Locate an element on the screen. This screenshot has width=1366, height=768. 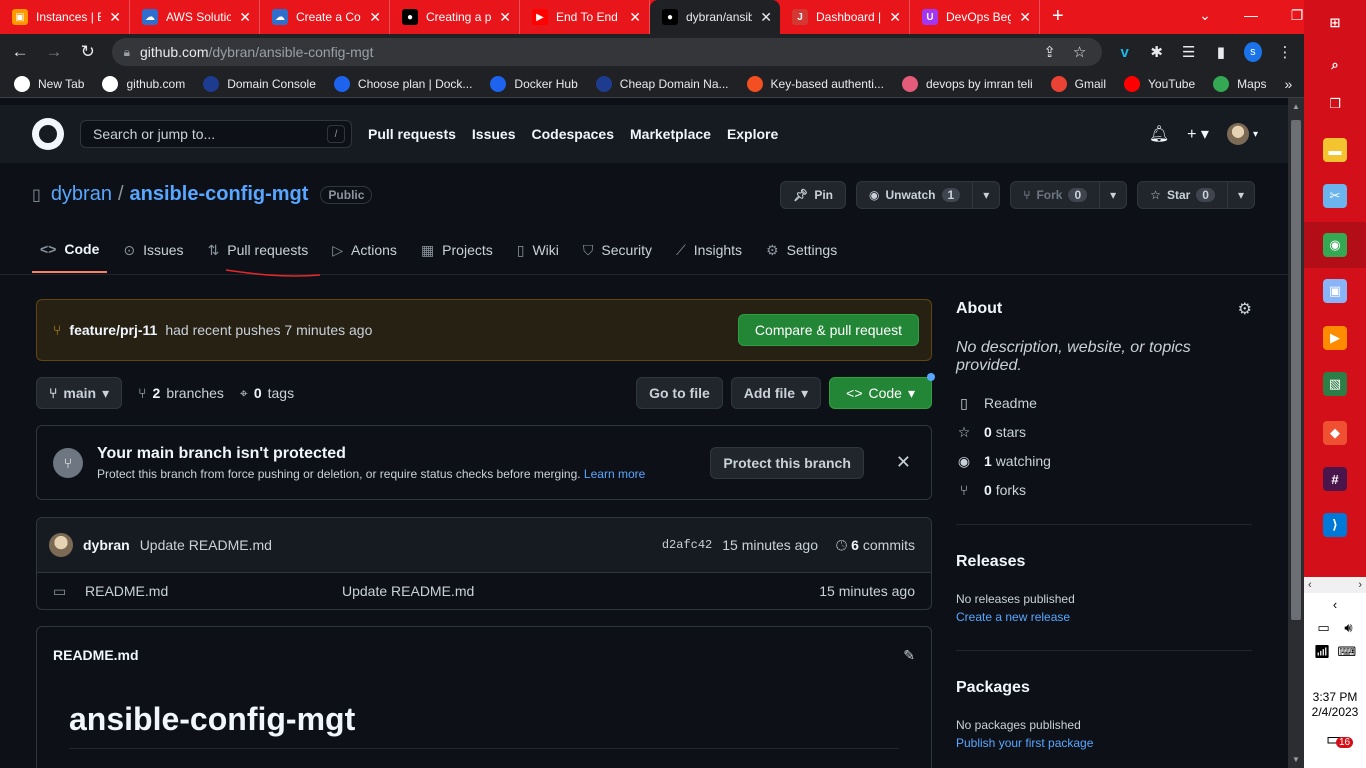
taskbar-app: ▧ is located at coordinates (1335, 384).